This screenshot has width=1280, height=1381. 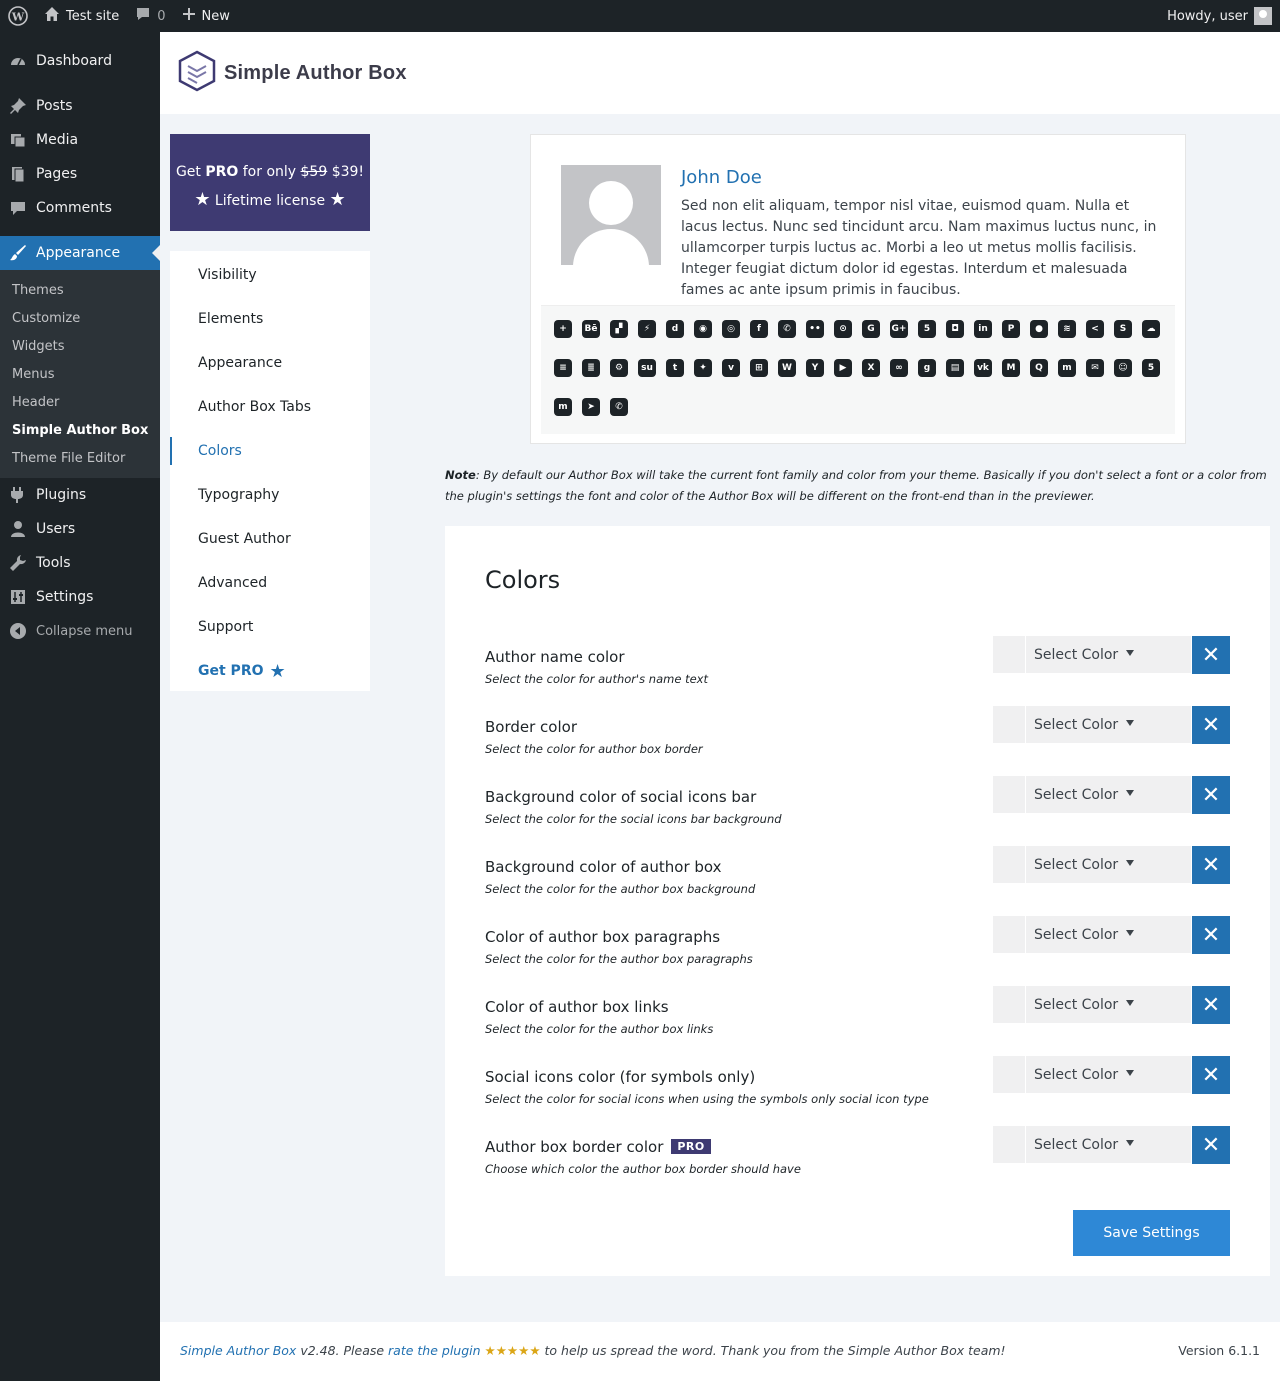 I want to click on skype-icon: S, so click(x=1123, y=337).